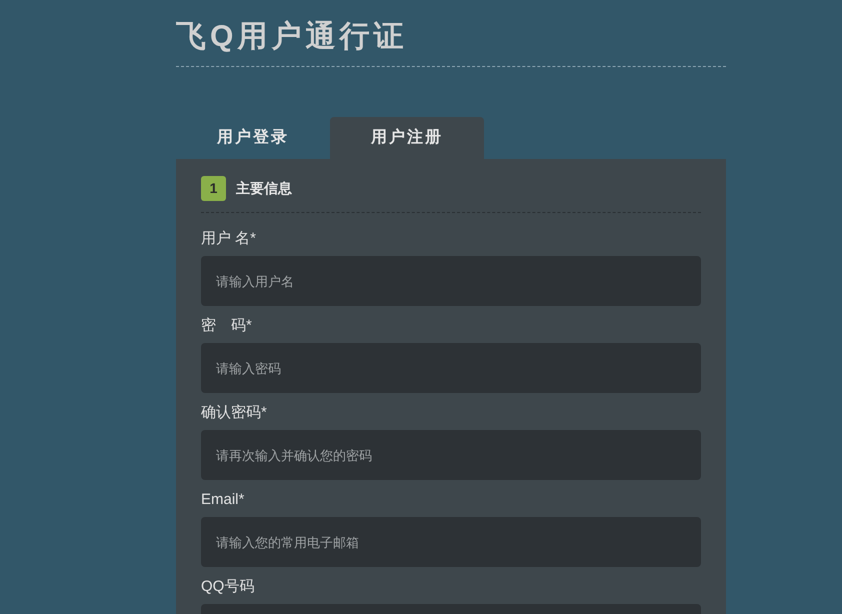  What do you see at coordinates (451, 368) in the screenshot?
I see `input-field: 请输入密码` at bounding box center [451, 368].